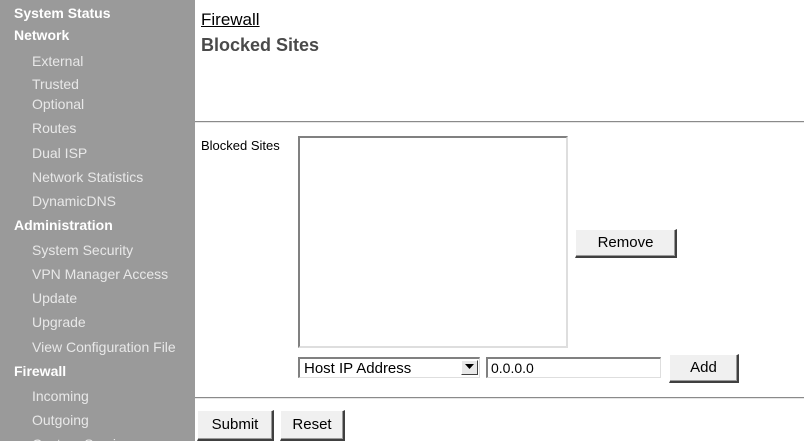 The image size is (804, 441). Describe the element at coordinates (113, 274) in the screenshot. I see `sidebar-item-vpn-manager-access: VPN Manager Access` at that location.